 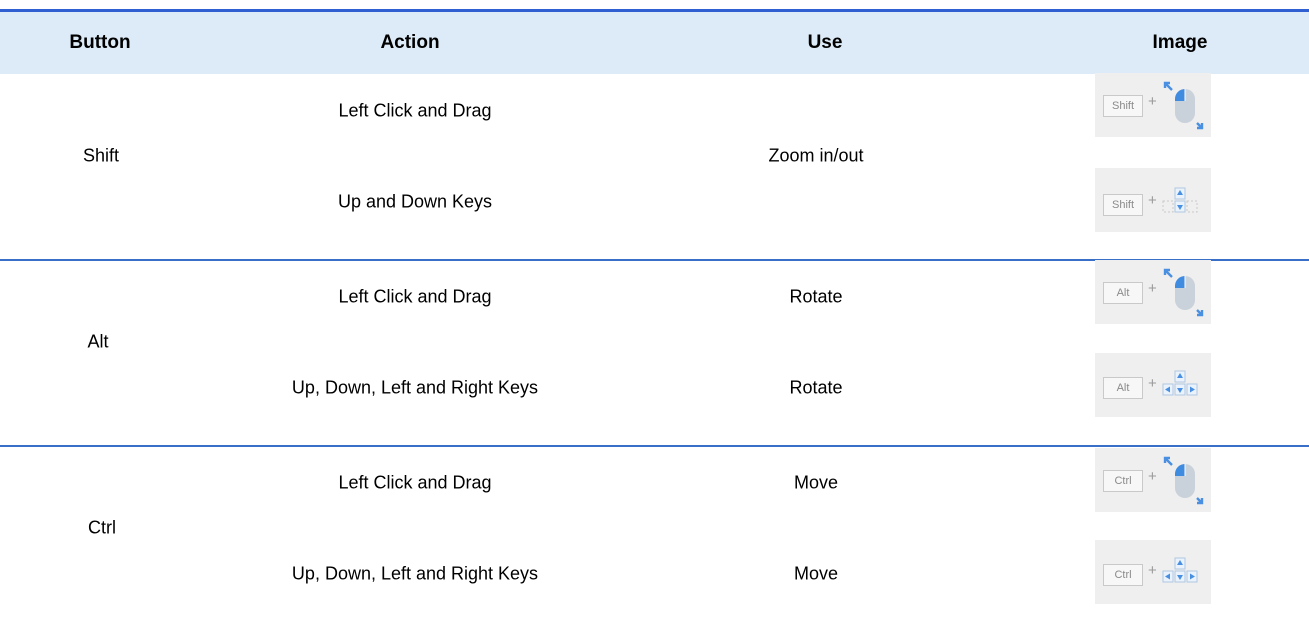 I want to click on header-action: Action, so click(x=410, y=42).